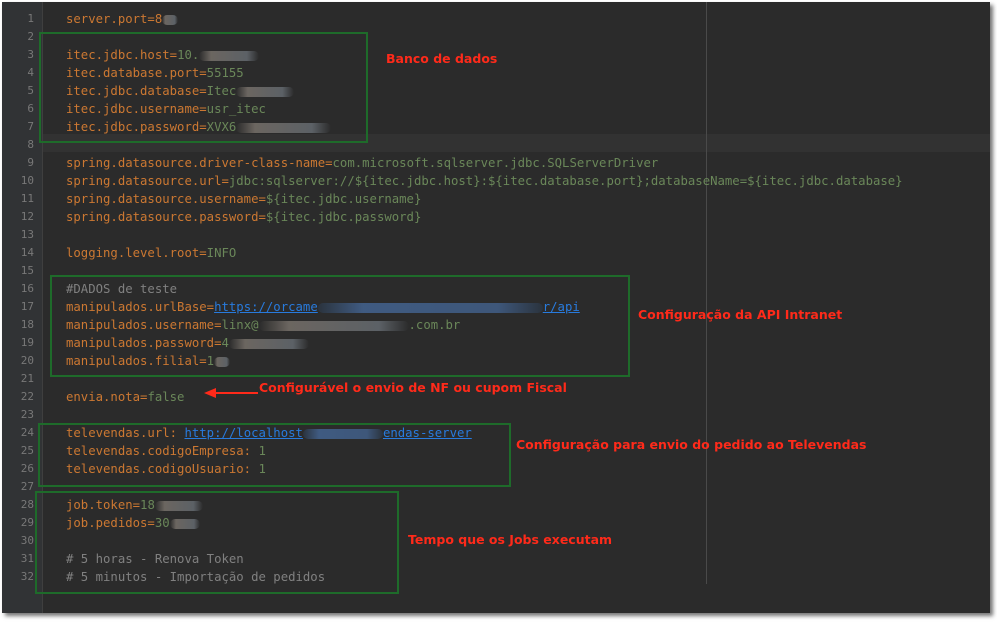  I want to click on line-number: 8, so click(30, 144).